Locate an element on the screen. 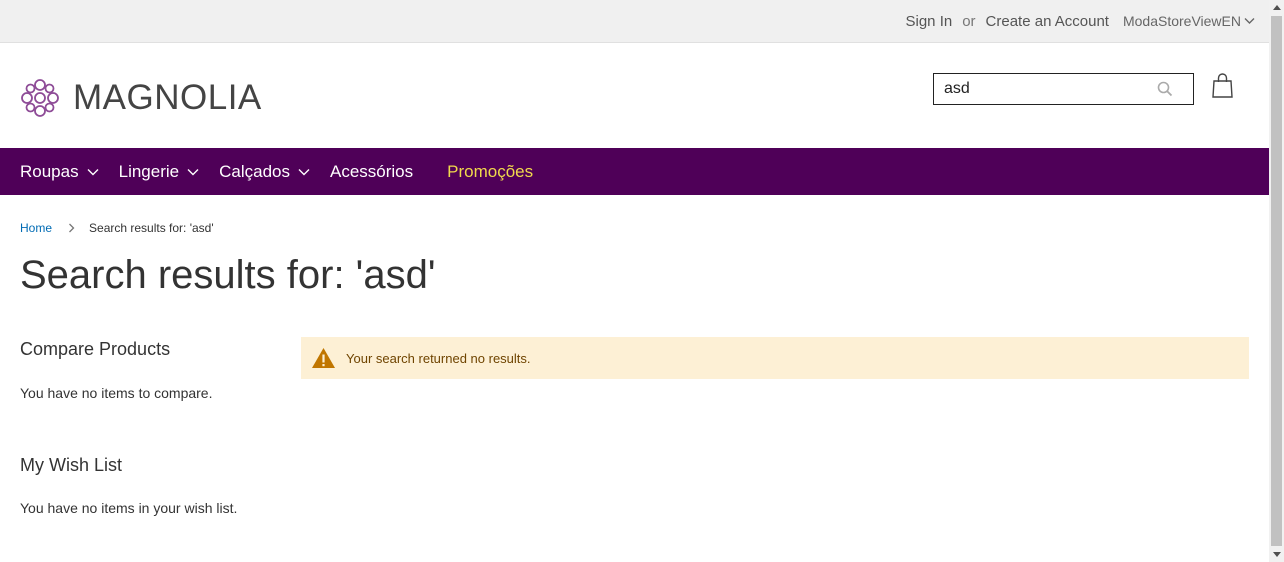 This screenshot has height=562, width=1284. store-view-label: ModaStoreViewEN is located at coordinates (1181, 21).